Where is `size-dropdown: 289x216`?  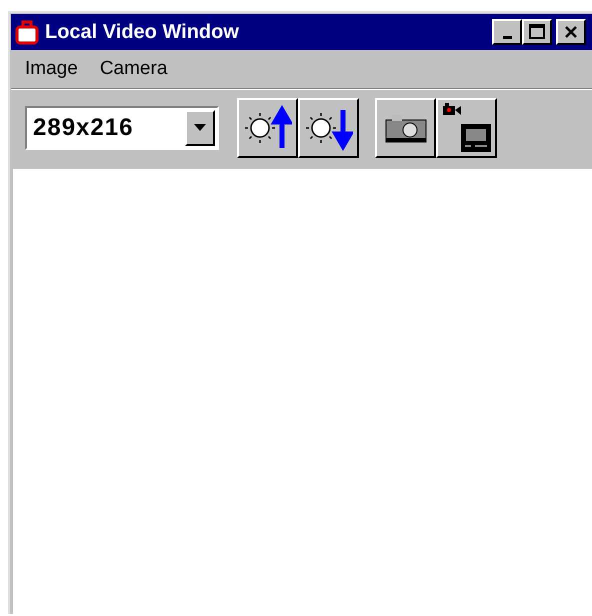 size-dropdown: 289x216 is located at coordinates (122, 128).